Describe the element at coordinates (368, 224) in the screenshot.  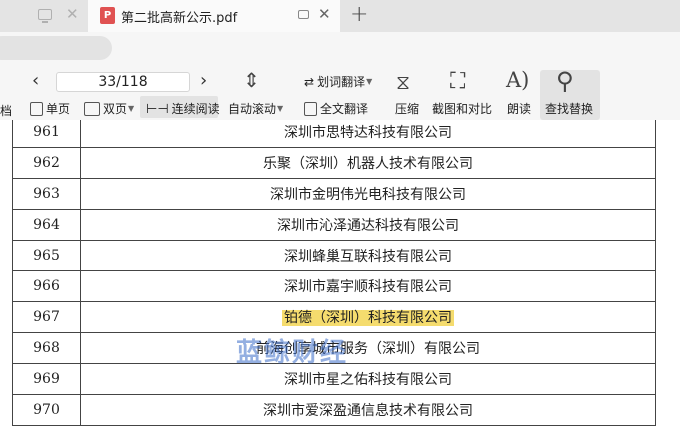
I see `company-name-cell: 深圳市沁泽通达科技有限公司` at that location.